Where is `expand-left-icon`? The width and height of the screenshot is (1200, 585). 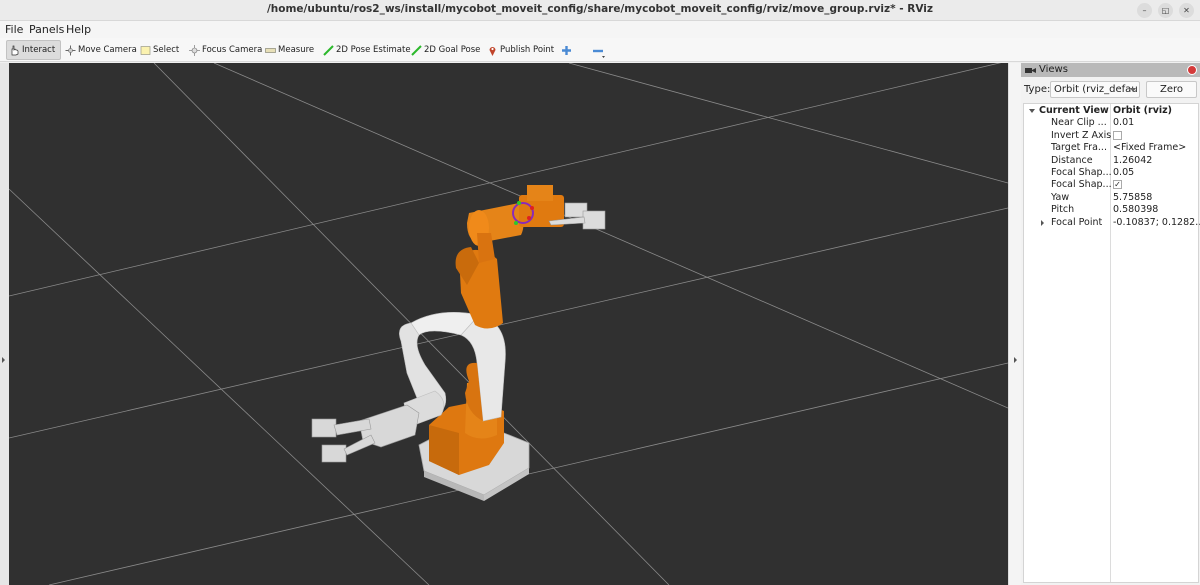 expand-left-icon is located at coordinates (3, 360).